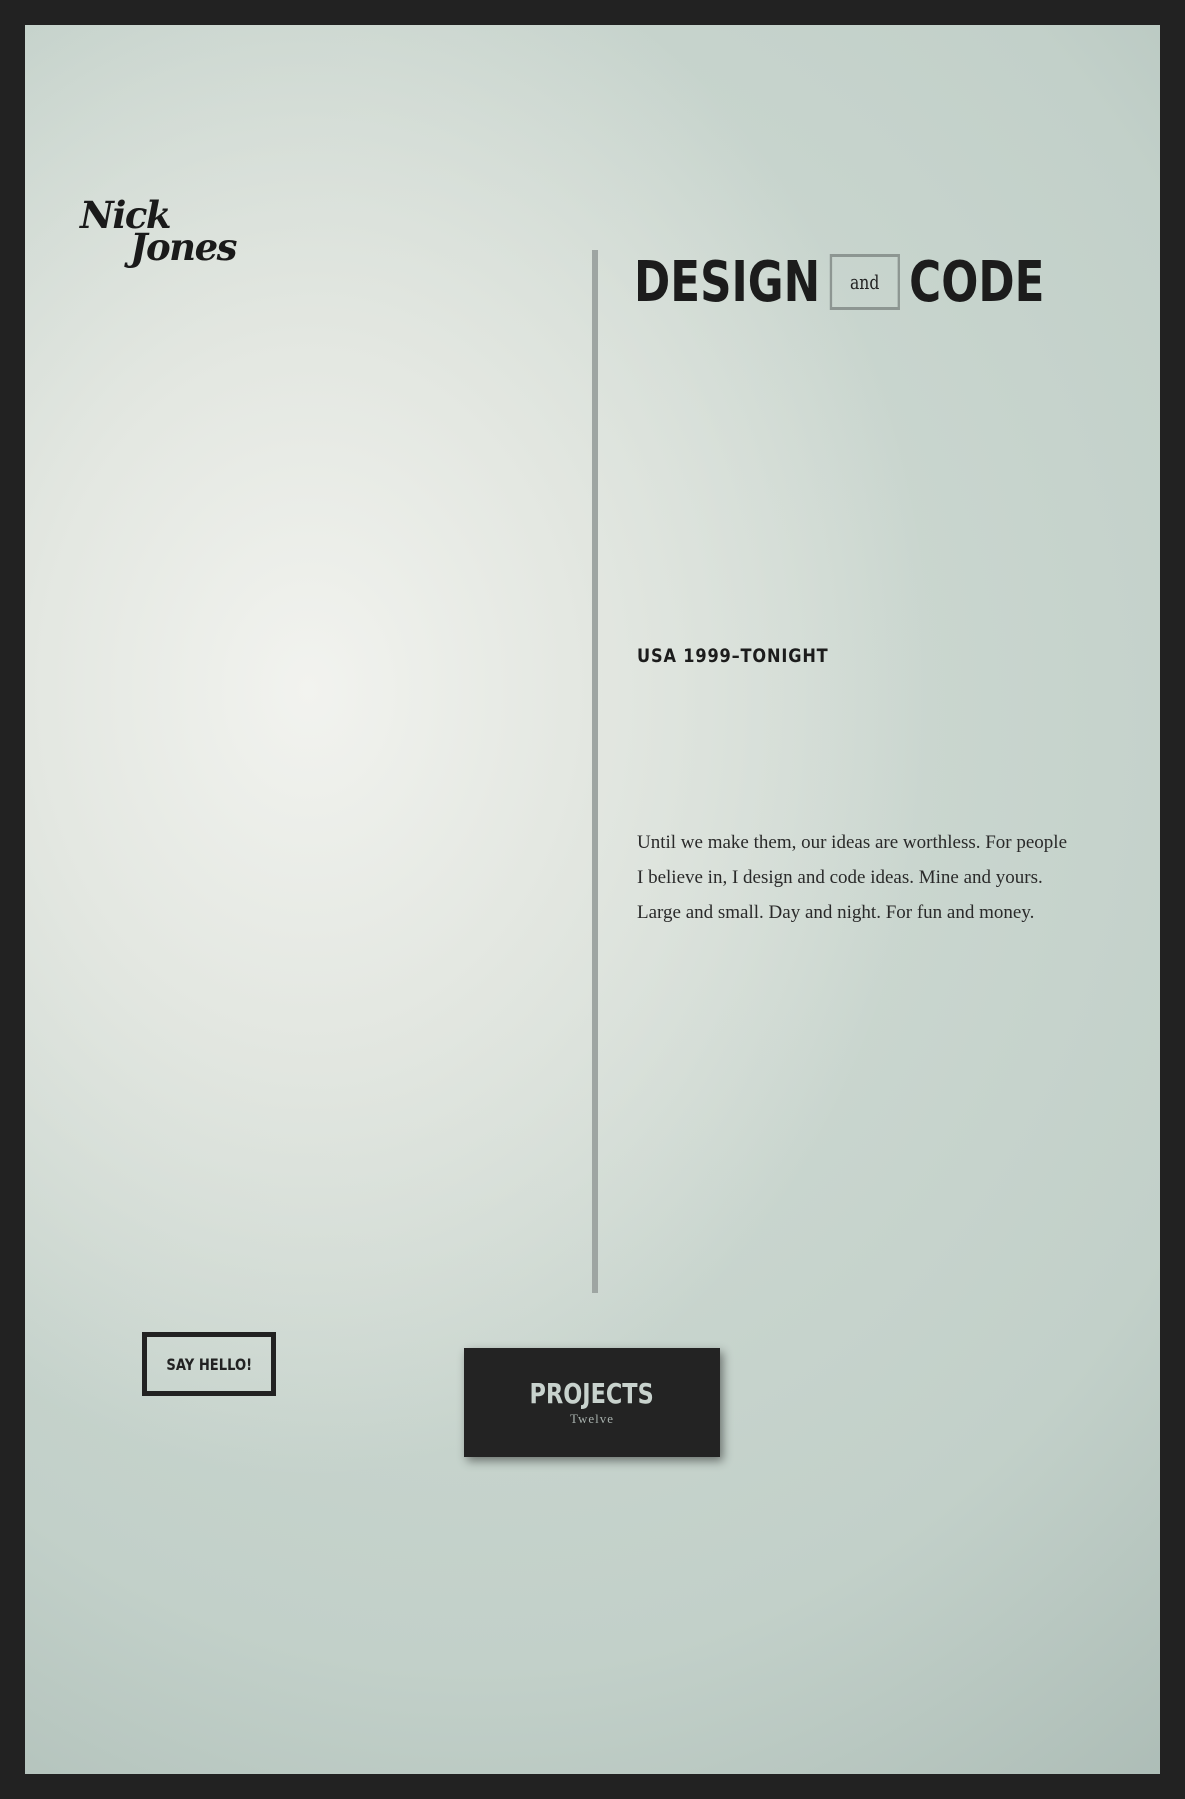 This screenshot has width=1185, height=1799. I want to click on logo: Nick Jones, so click(153, 240).